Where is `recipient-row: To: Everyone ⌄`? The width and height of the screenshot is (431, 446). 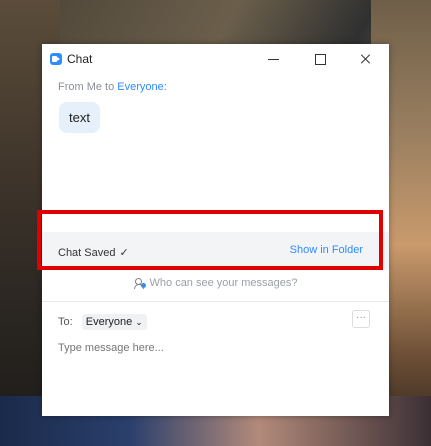 recipient-row: To: Everyone ⌄ is located at coordinates (102, 322).